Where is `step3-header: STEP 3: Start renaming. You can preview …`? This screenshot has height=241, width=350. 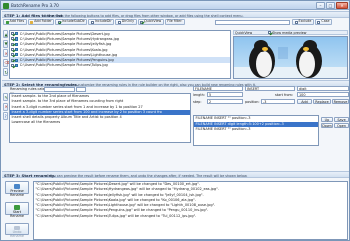
step3-header: STEP 3: Start renaming. You can preview … is located at coordinates (175, 174).